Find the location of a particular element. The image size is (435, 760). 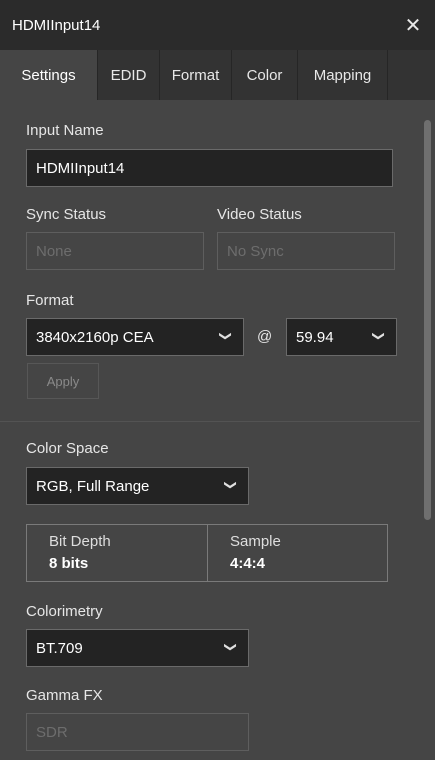

tab-settings: Settings is located at coordinates (49, 75).